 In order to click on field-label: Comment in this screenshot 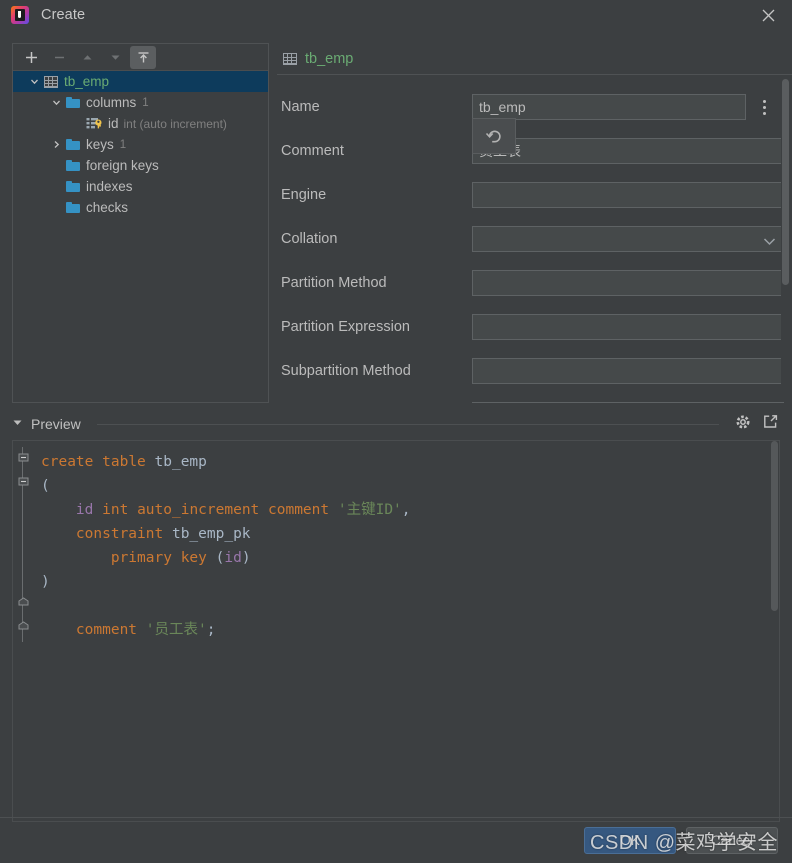, I will do `click(312, 151)`.